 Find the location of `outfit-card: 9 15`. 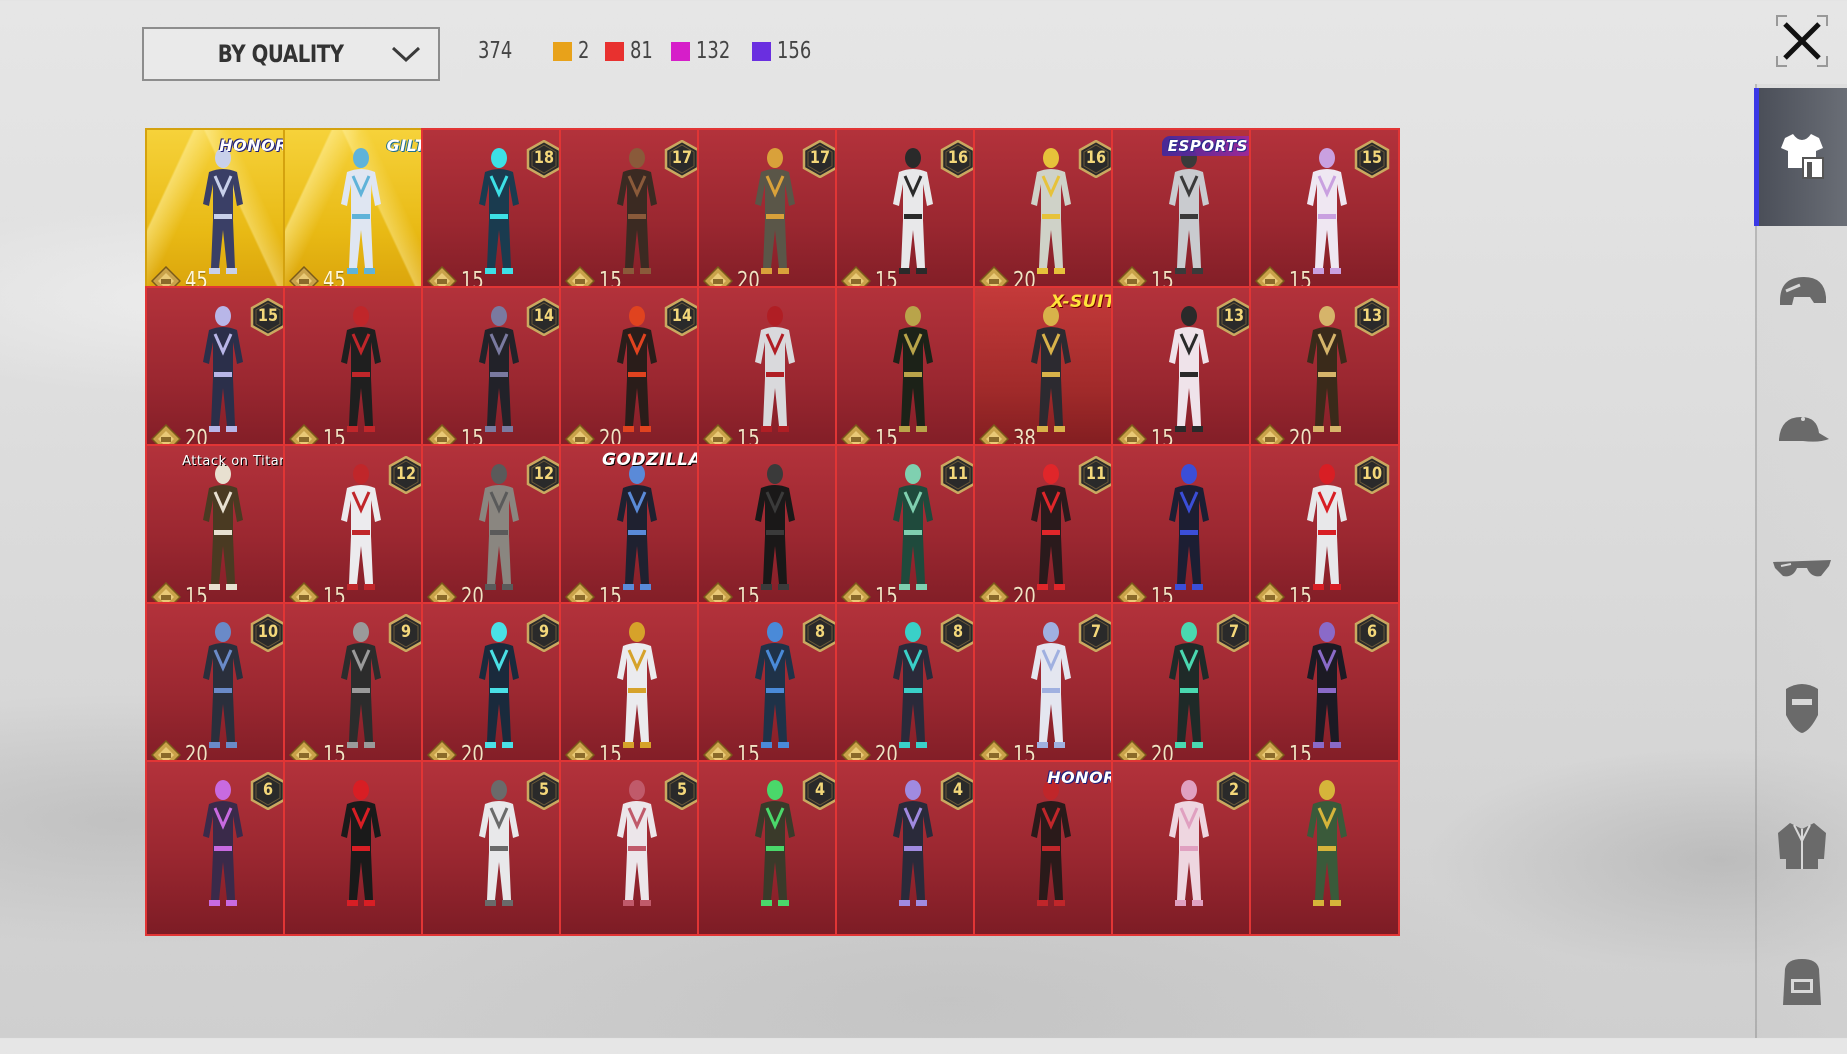

outfit-card: 9 15 is located at coordinates (358, 690).